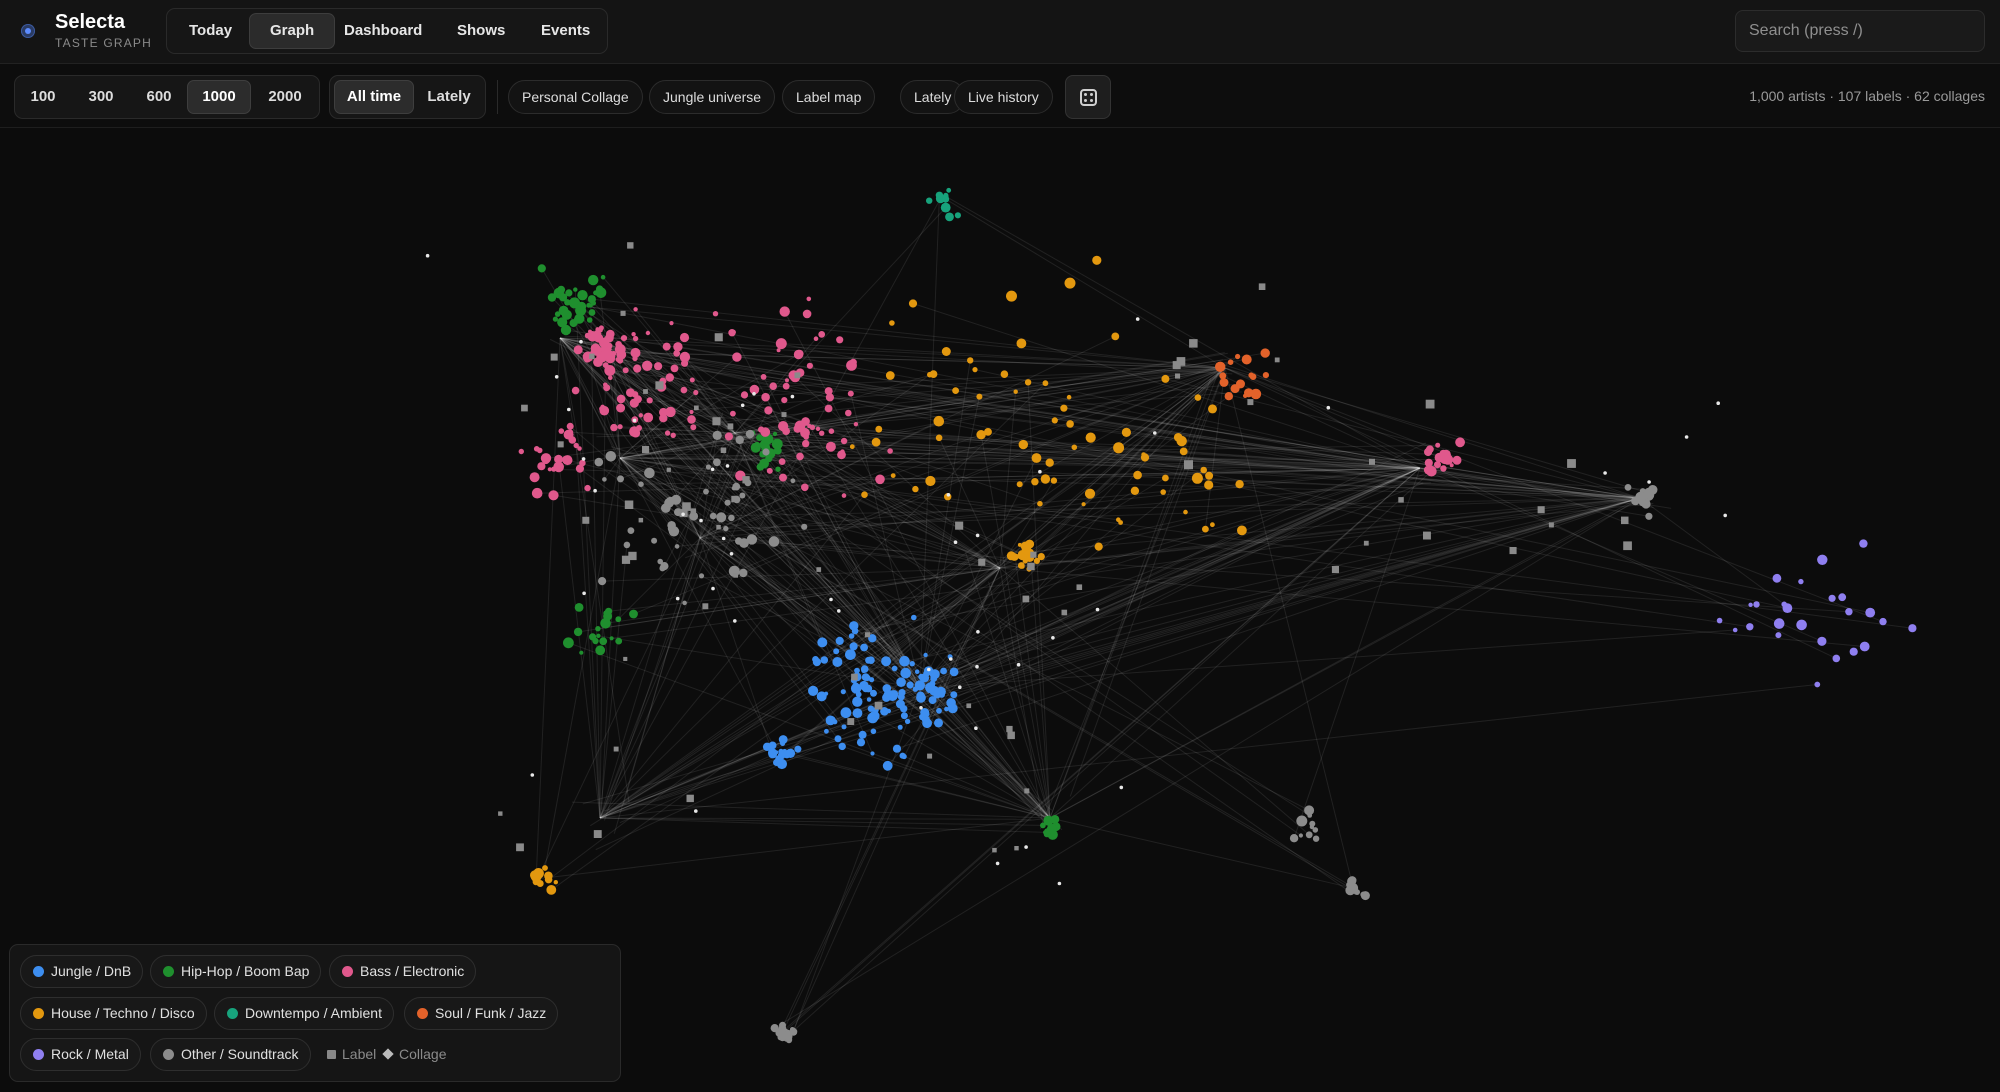 The image size is (2000, 1092). What do you see at coordinates (449, 97) in the screenshot?
I see `range-lately: Lately` at bounding box center [449, 97].